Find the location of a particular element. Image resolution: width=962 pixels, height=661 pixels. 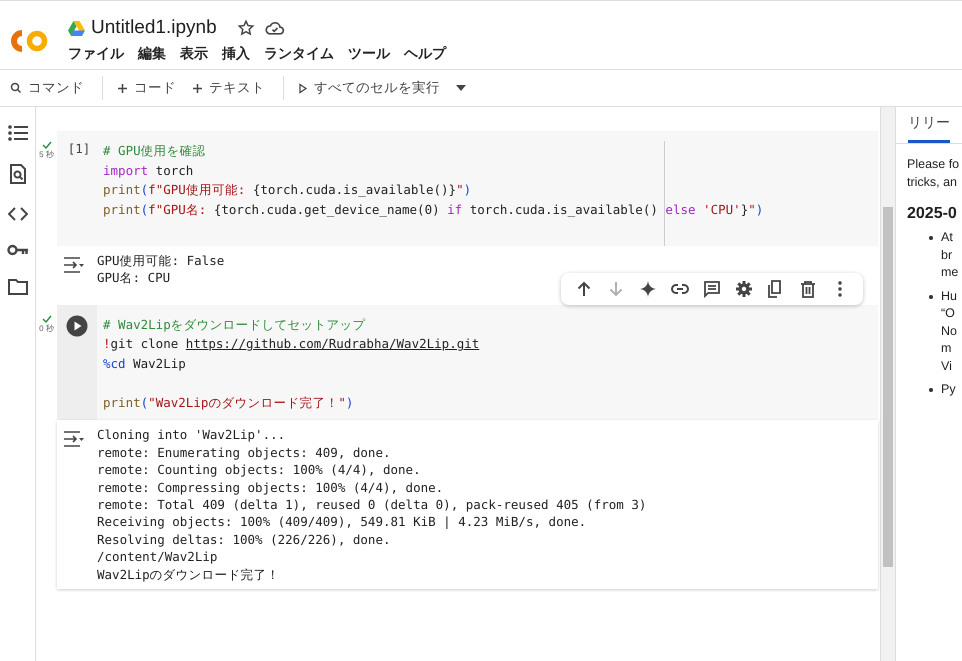

code-line: # Wav2Lipをダウンロードしてセットアップ is located at coordinates (235, 325).